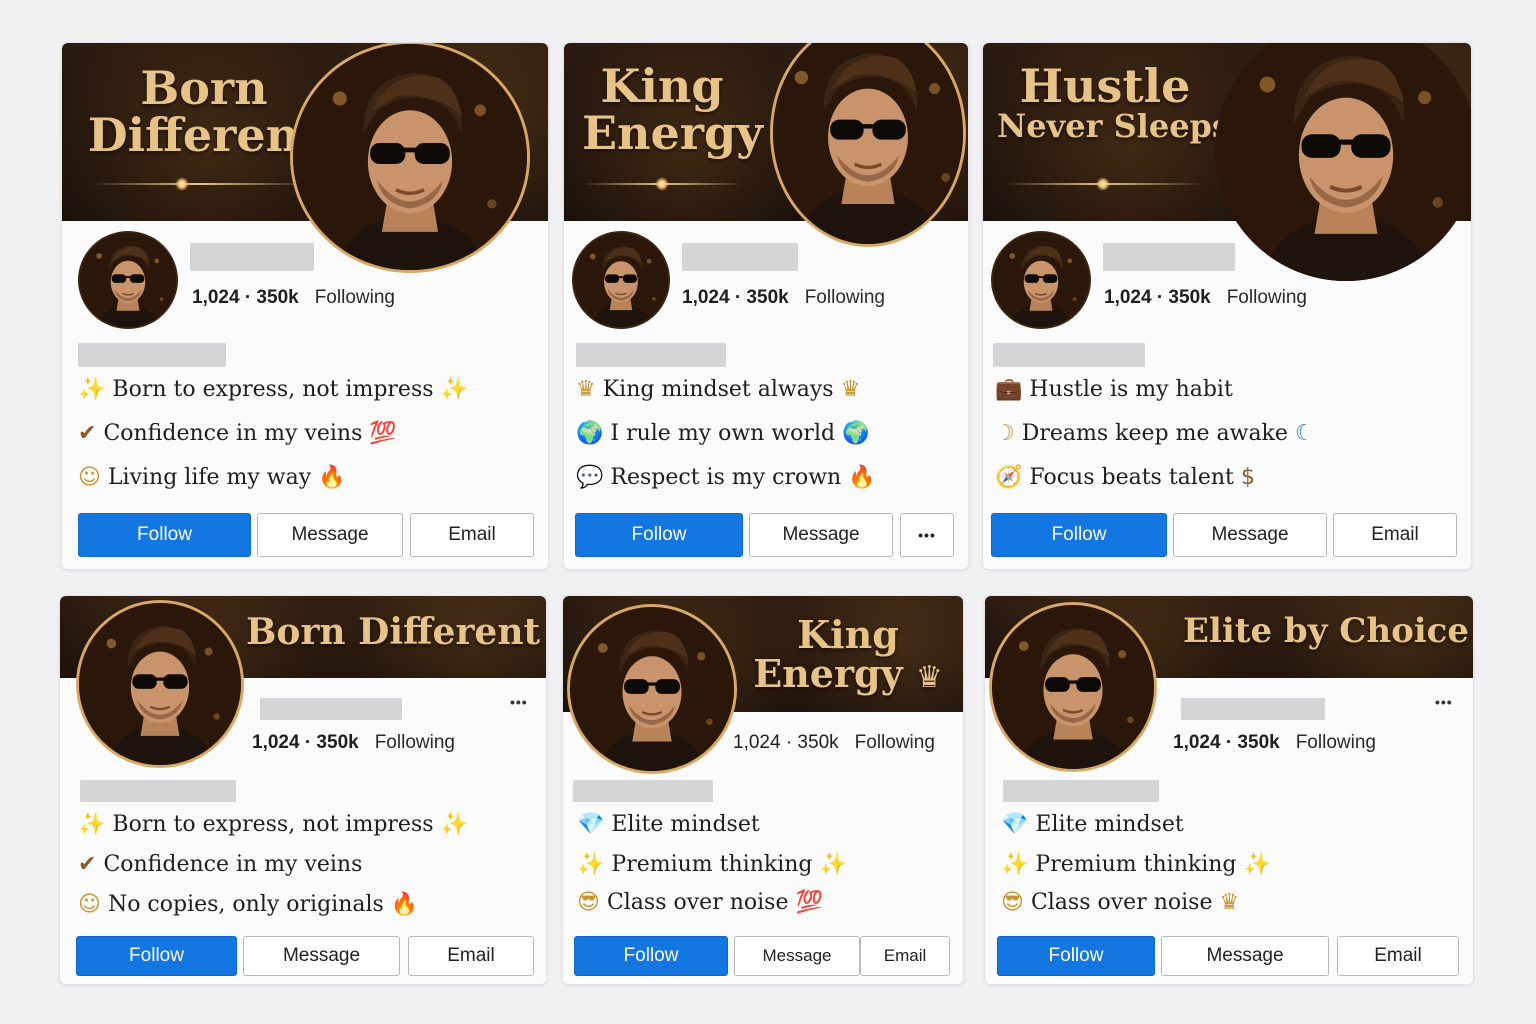 The height and width of the screenshot is (1024, 1536). I want to click on bio-line: ☺ Living life my way 🔥, so click(212, 478).